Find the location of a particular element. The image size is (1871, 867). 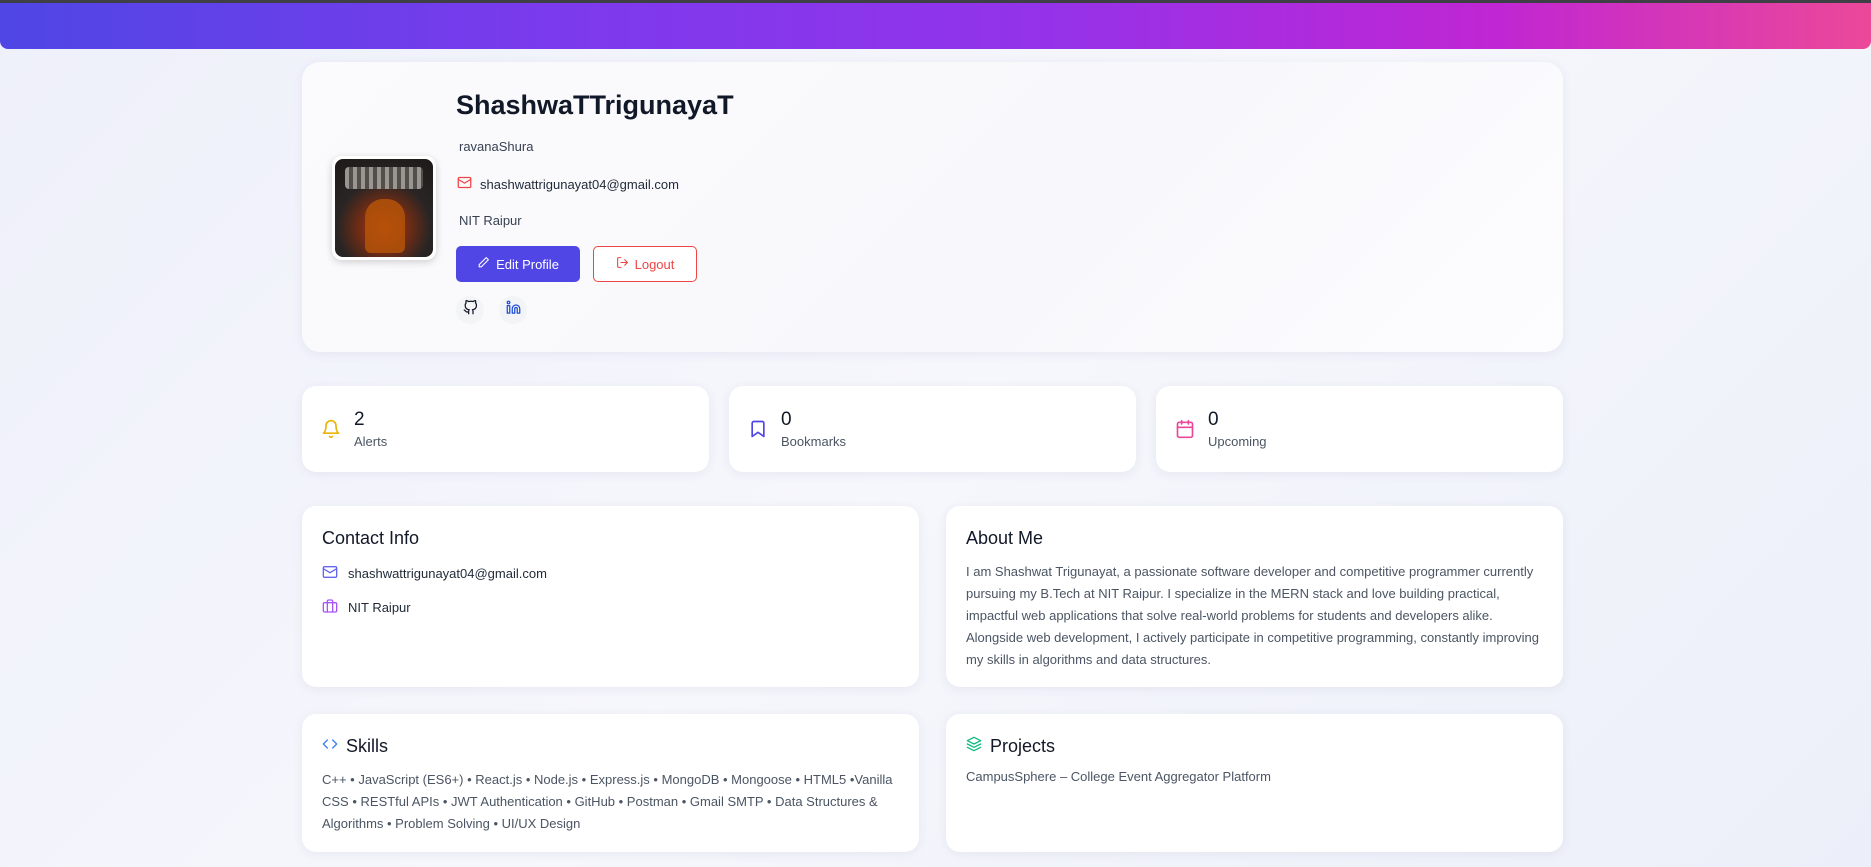

stat-card-upcoming: 0 Upcoming is located at coordinates (1359, 429).